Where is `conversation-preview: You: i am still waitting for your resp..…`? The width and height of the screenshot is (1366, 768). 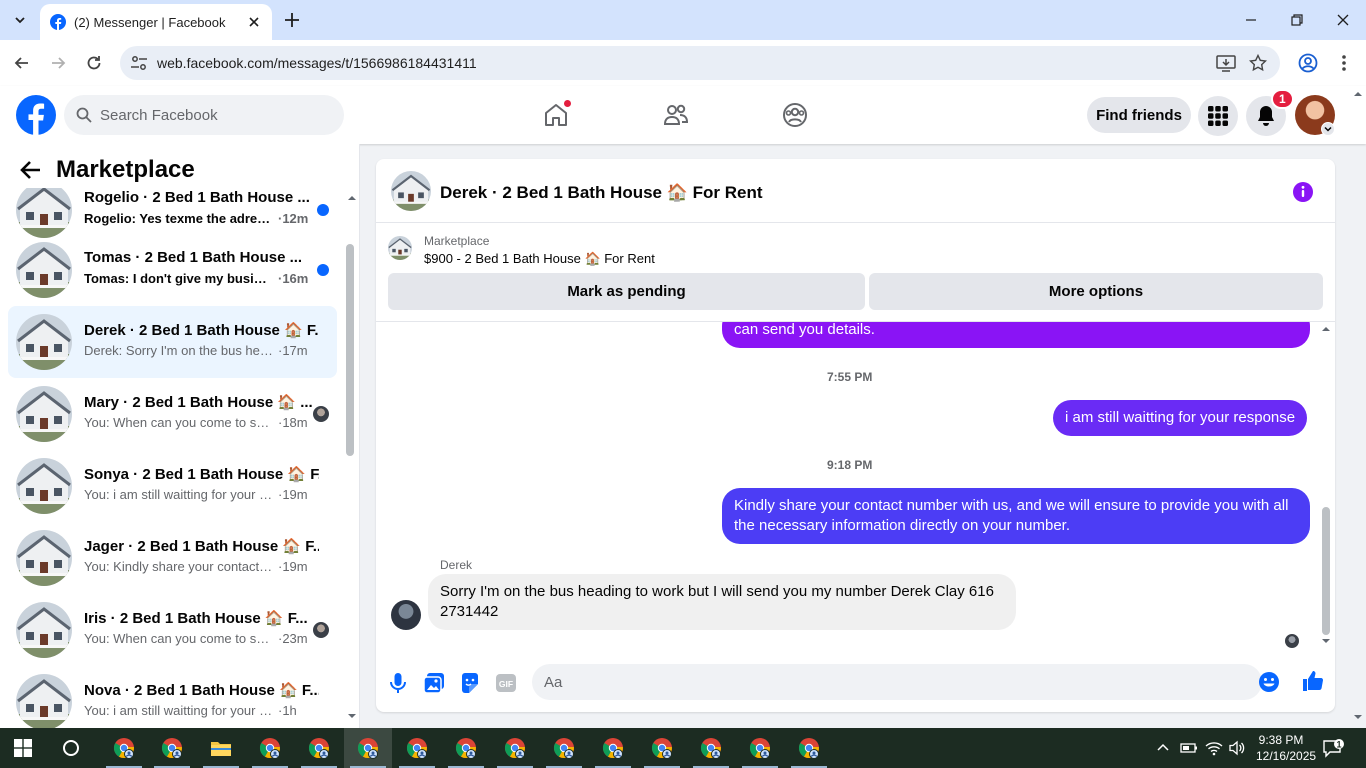 conversation-preview: You: i am still waitting for your resp..… is located at coordinates (190, 710).